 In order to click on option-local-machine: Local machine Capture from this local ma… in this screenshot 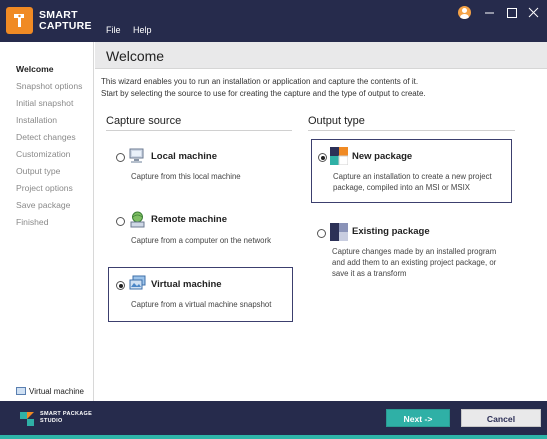, I will do `click(201, 167)`.